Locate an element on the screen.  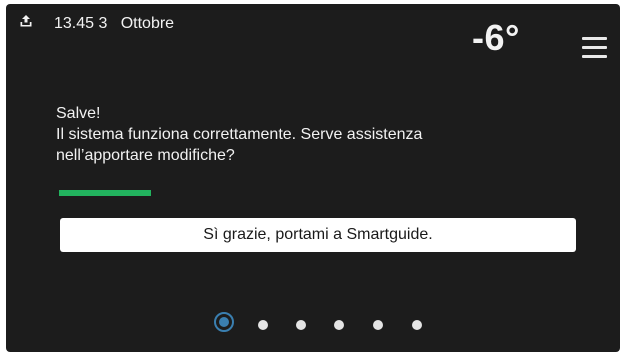
date-time: 13.45 3 Ottobre is located at coordinates (114, 23).